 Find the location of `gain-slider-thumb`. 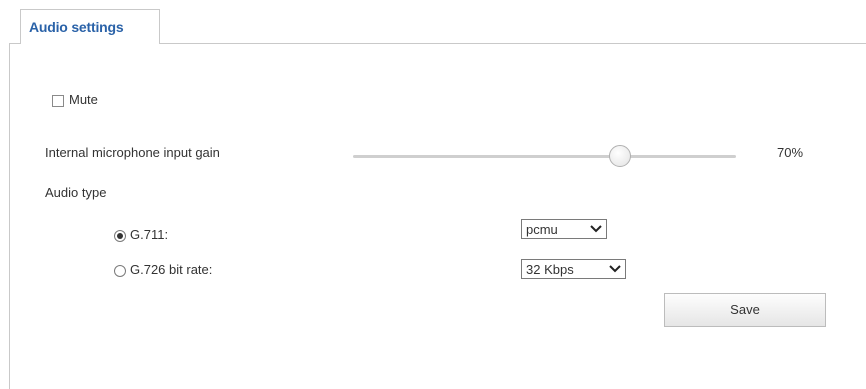

gain-slider-thumb is located at coordinates (620, 156).